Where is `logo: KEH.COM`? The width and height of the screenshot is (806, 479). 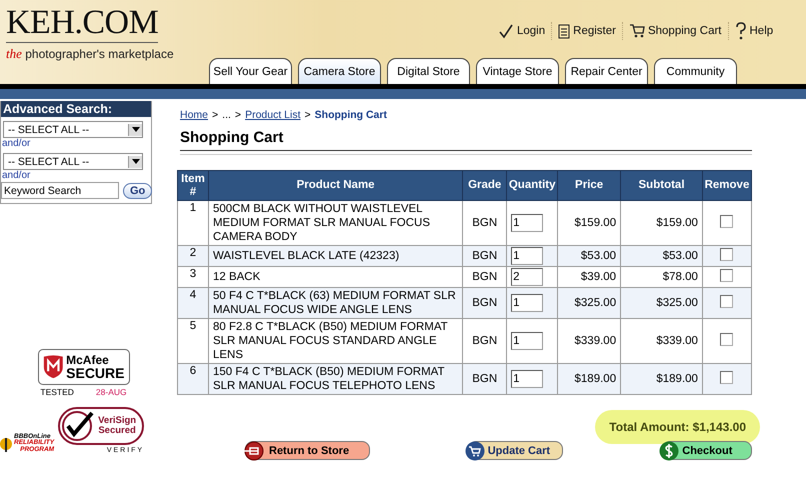
logo: KEH.COM is located at coordinates (82, 24).